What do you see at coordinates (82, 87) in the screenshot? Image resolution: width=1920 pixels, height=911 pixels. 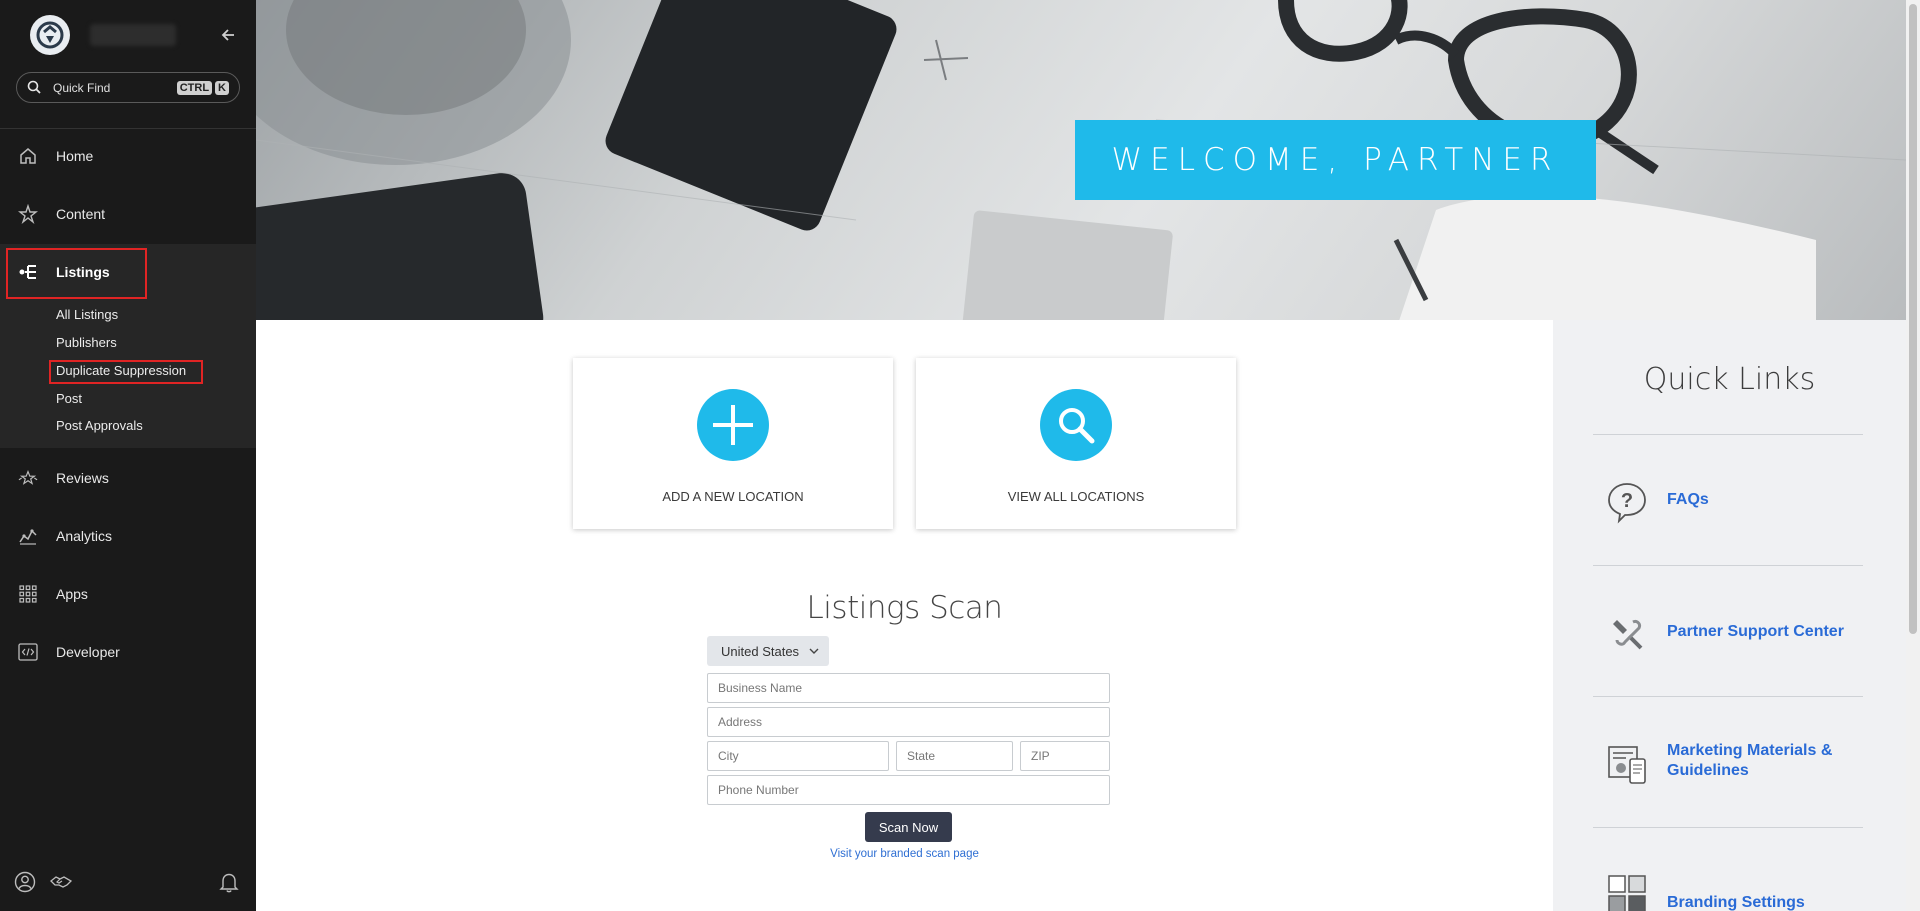 I see `quick-find-label: Quick Find` at bounding box center [82, 87].